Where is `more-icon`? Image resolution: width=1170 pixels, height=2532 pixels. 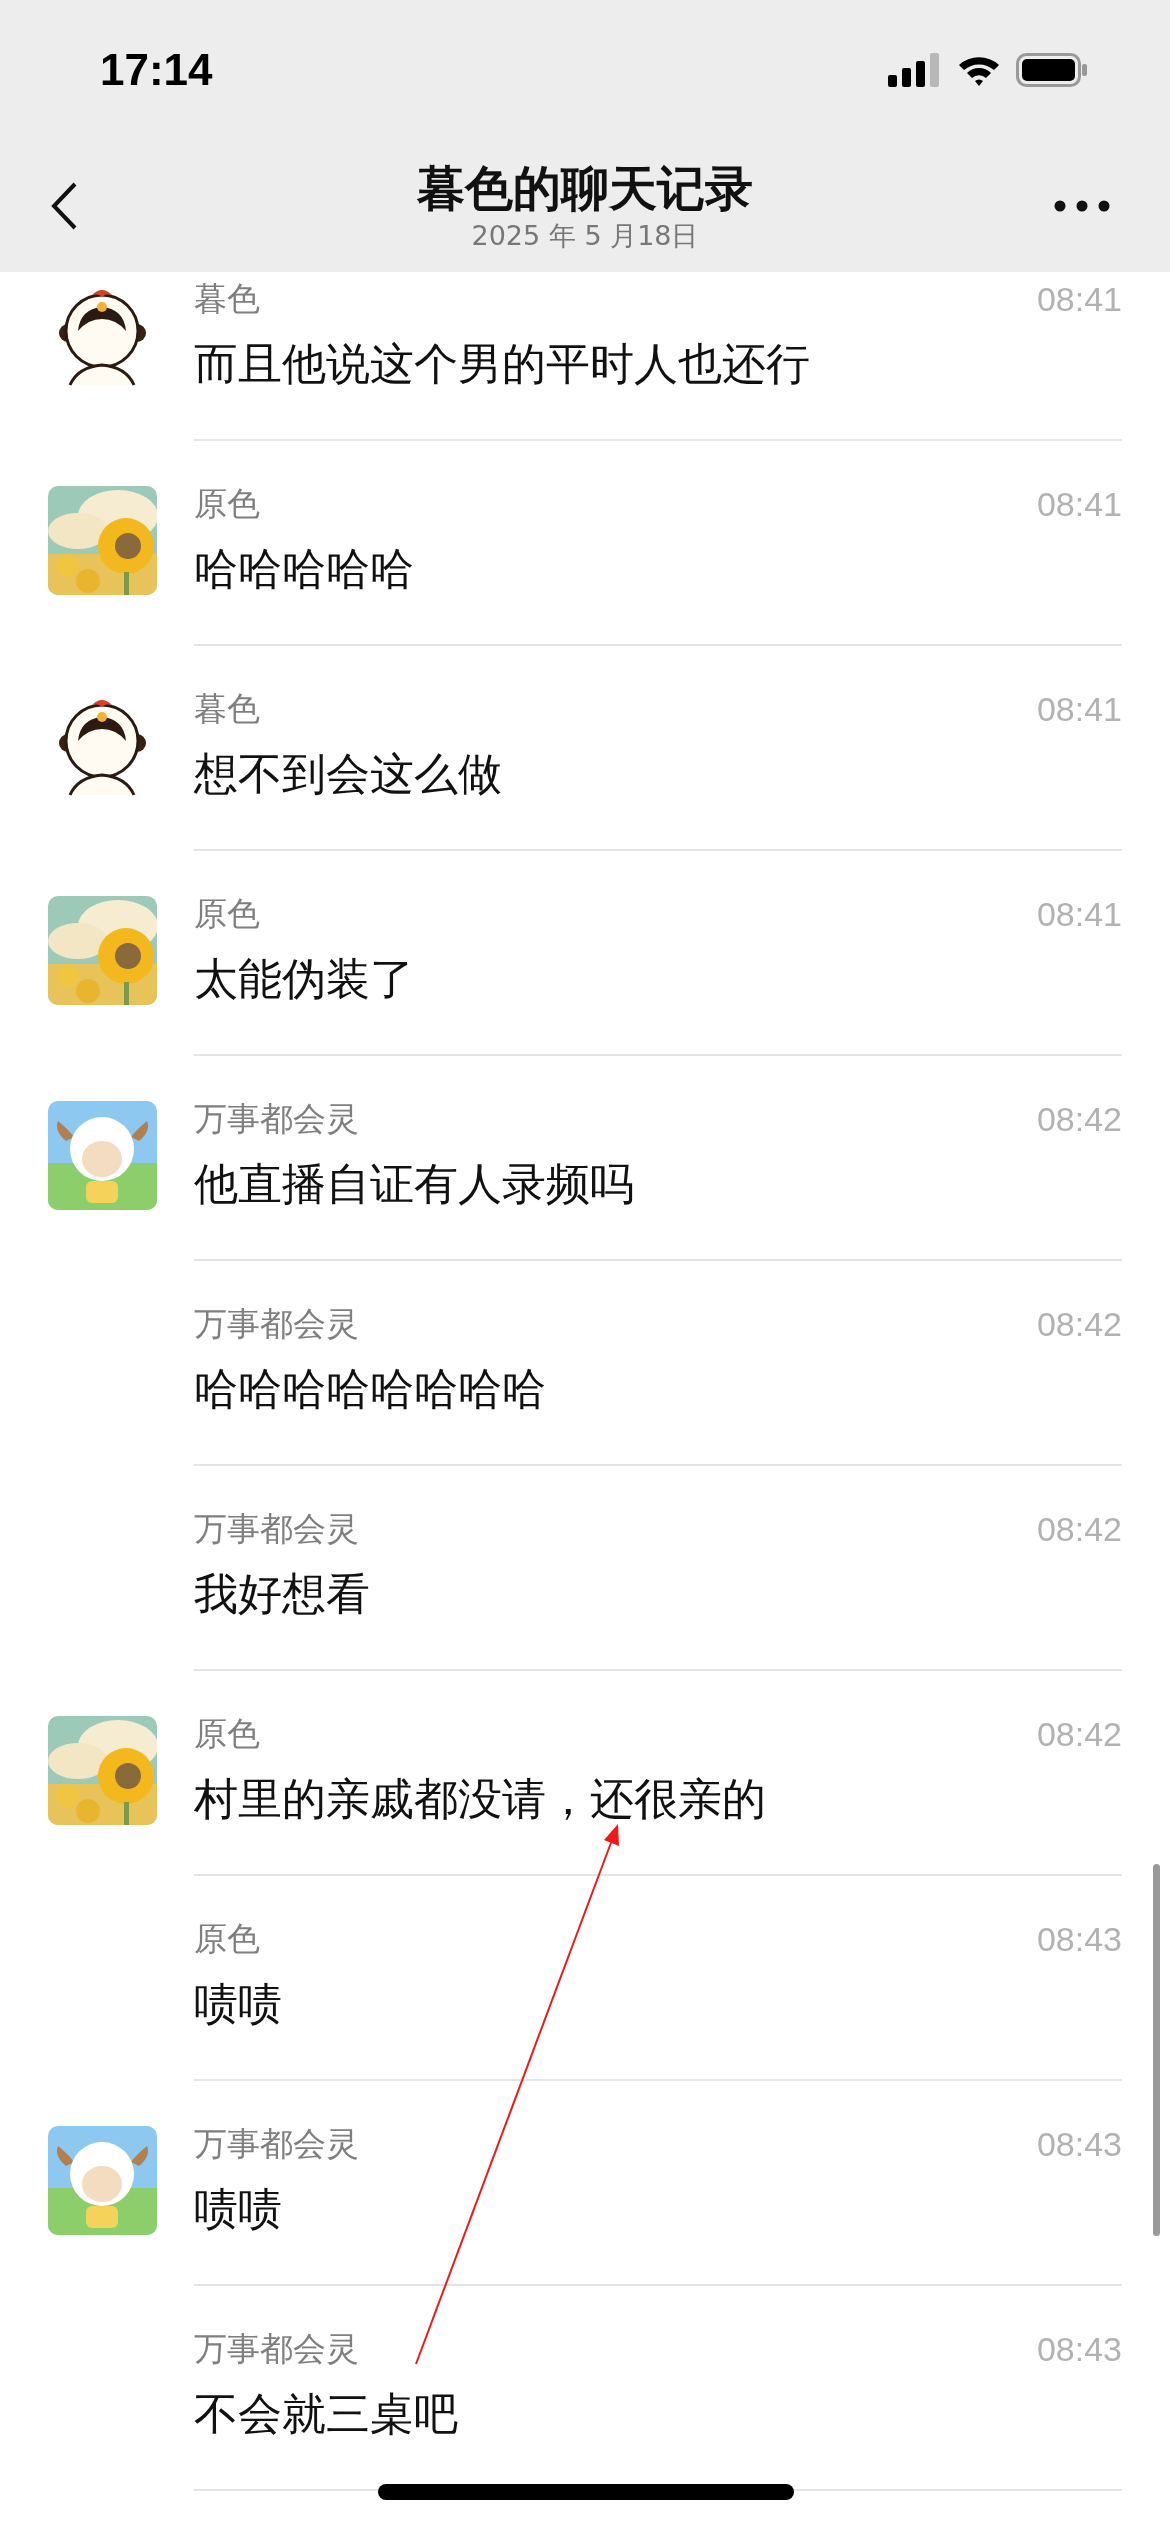
more-icon is located at coordinates (1082, 206).